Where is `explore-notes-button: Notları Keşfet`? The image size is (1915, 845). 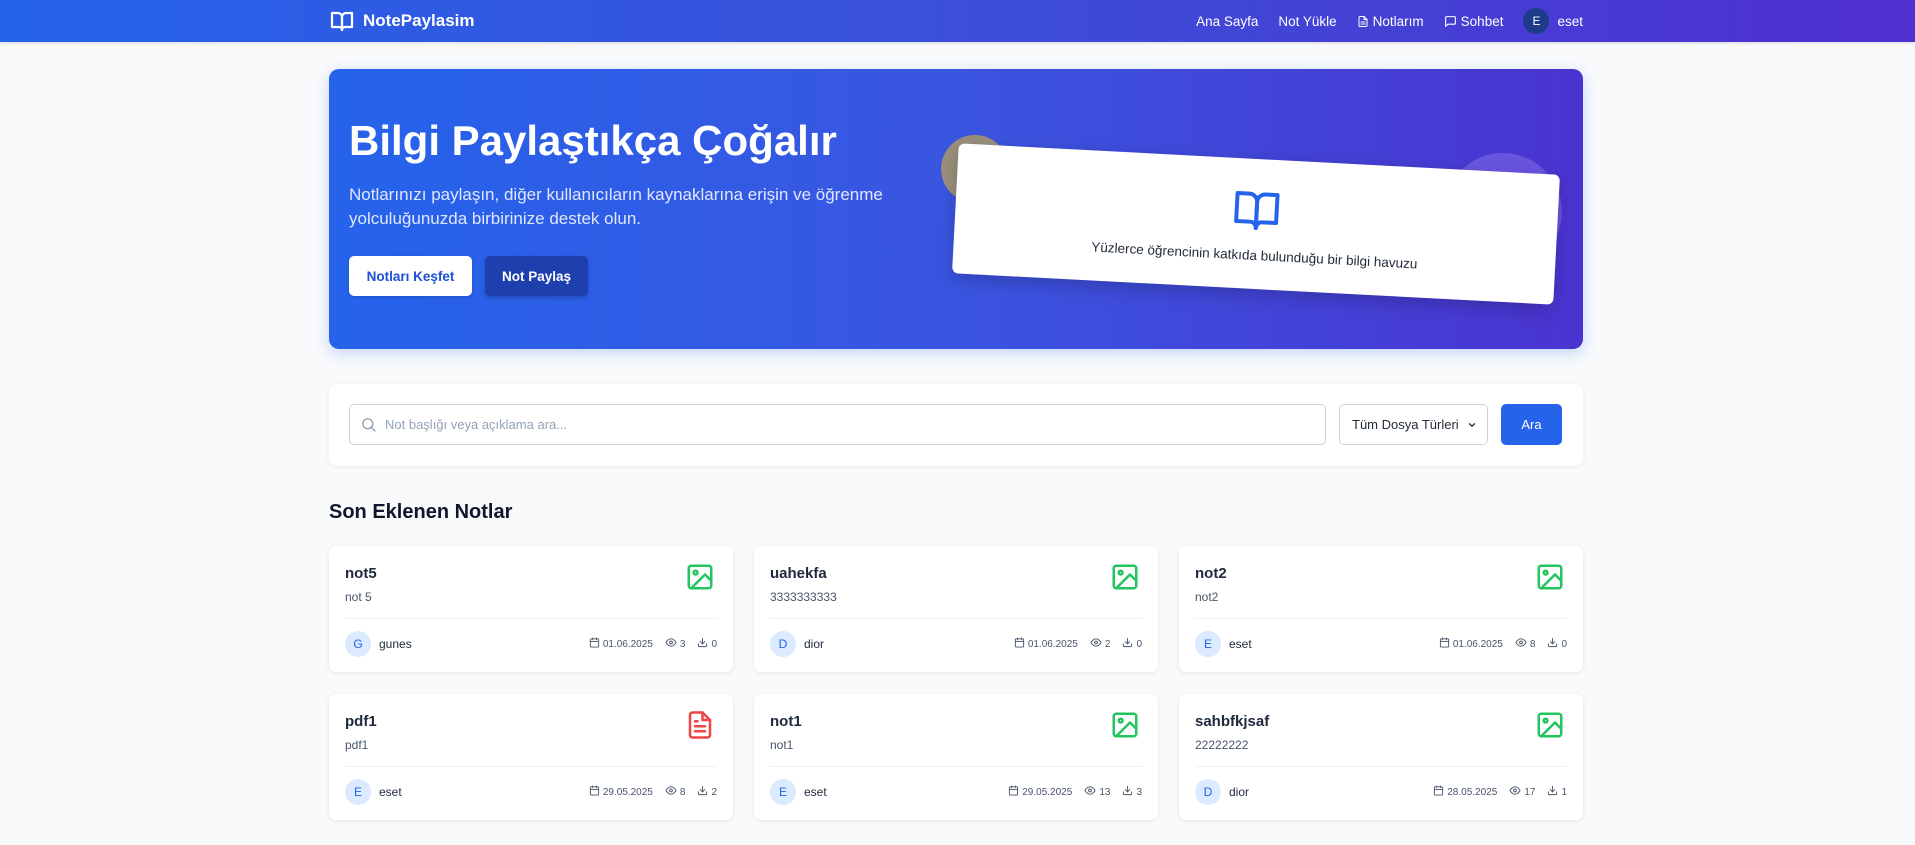
explore-notes-button: Notları Keşfet is located at coordinates (410, 276).